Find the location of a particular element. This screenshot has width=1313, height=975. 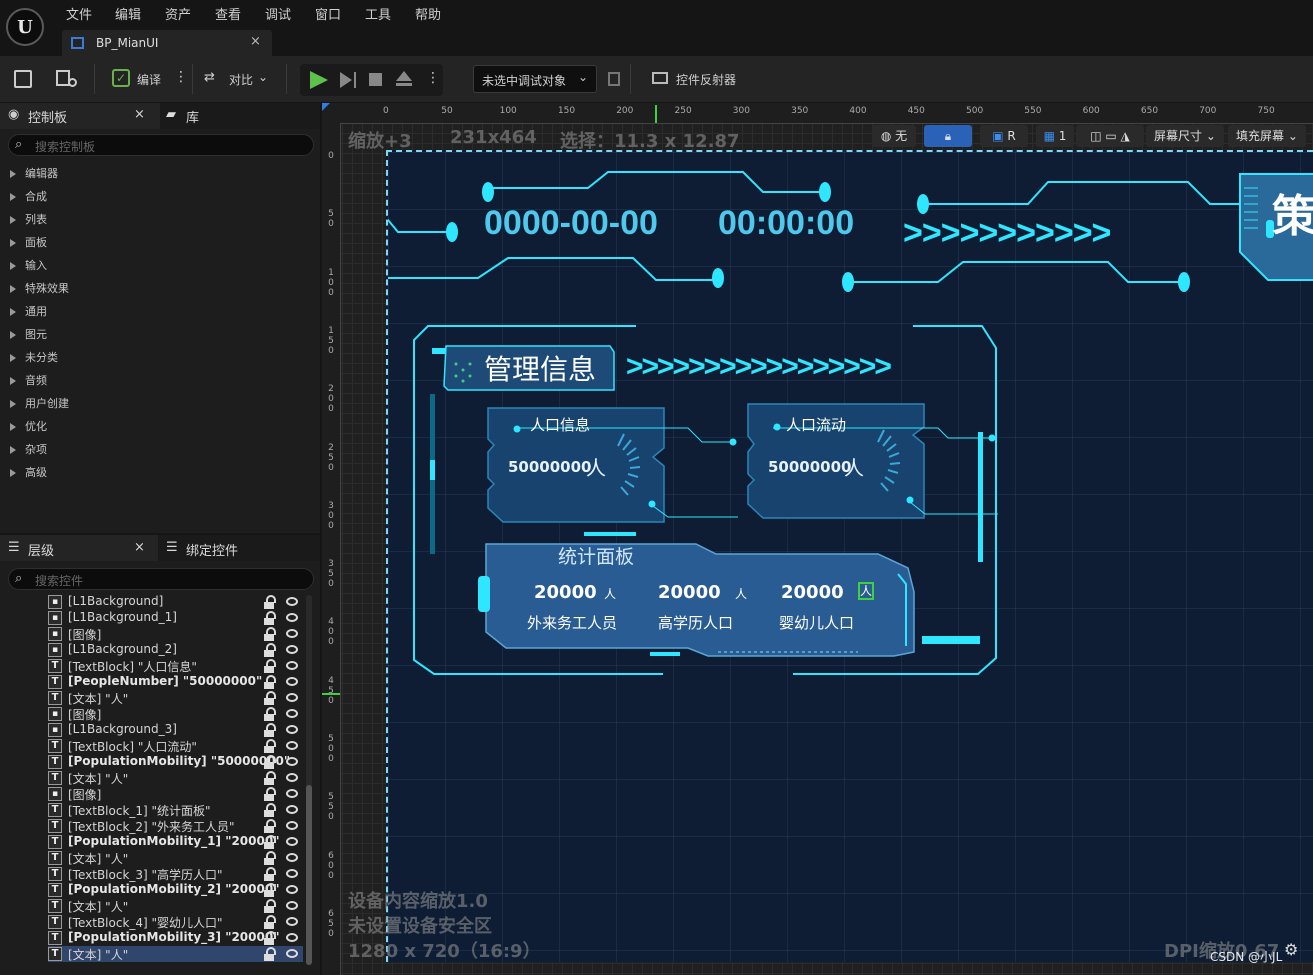

menu-view: 查看 is located at coordinates (228, 13).